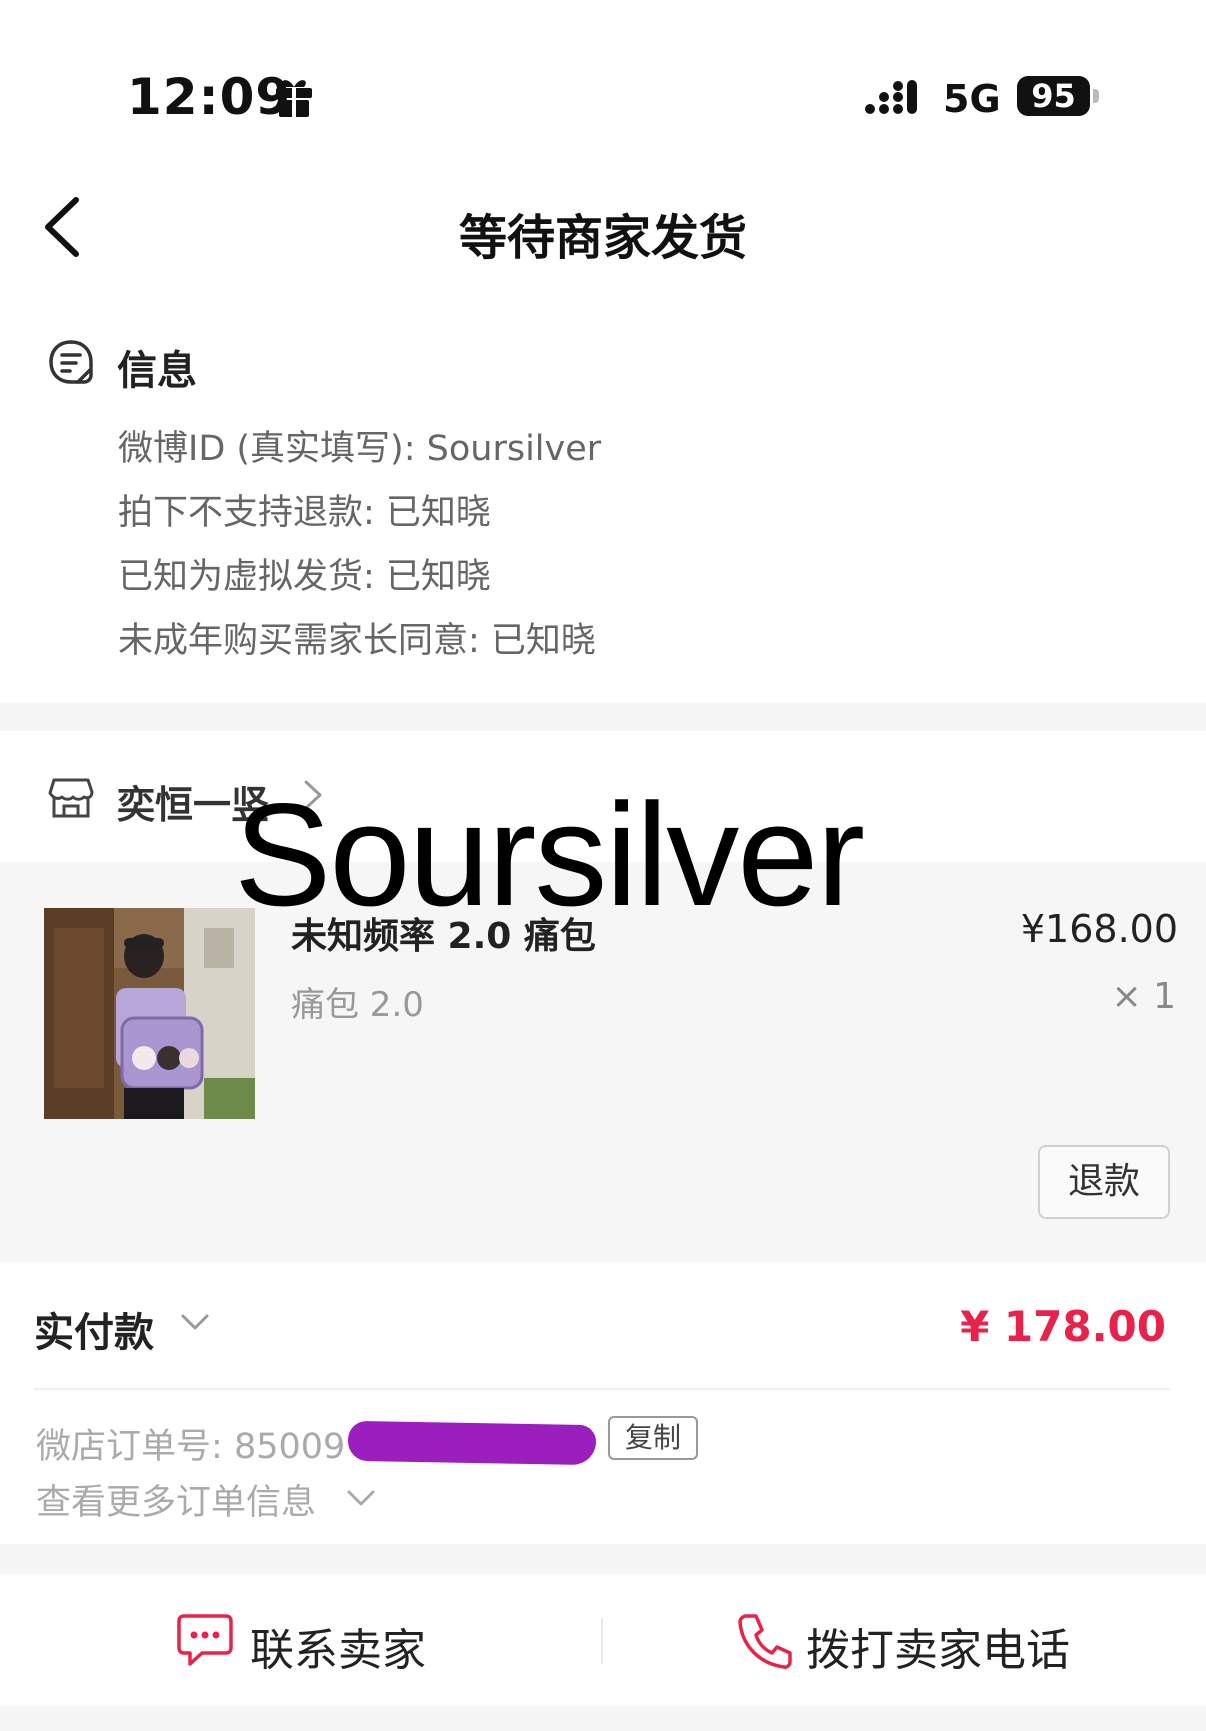 The image size is (1206, 1731). Describe the element at coordinates (1099, 929) in the screenshot. I see `product-price: ¥168.00` at that location.